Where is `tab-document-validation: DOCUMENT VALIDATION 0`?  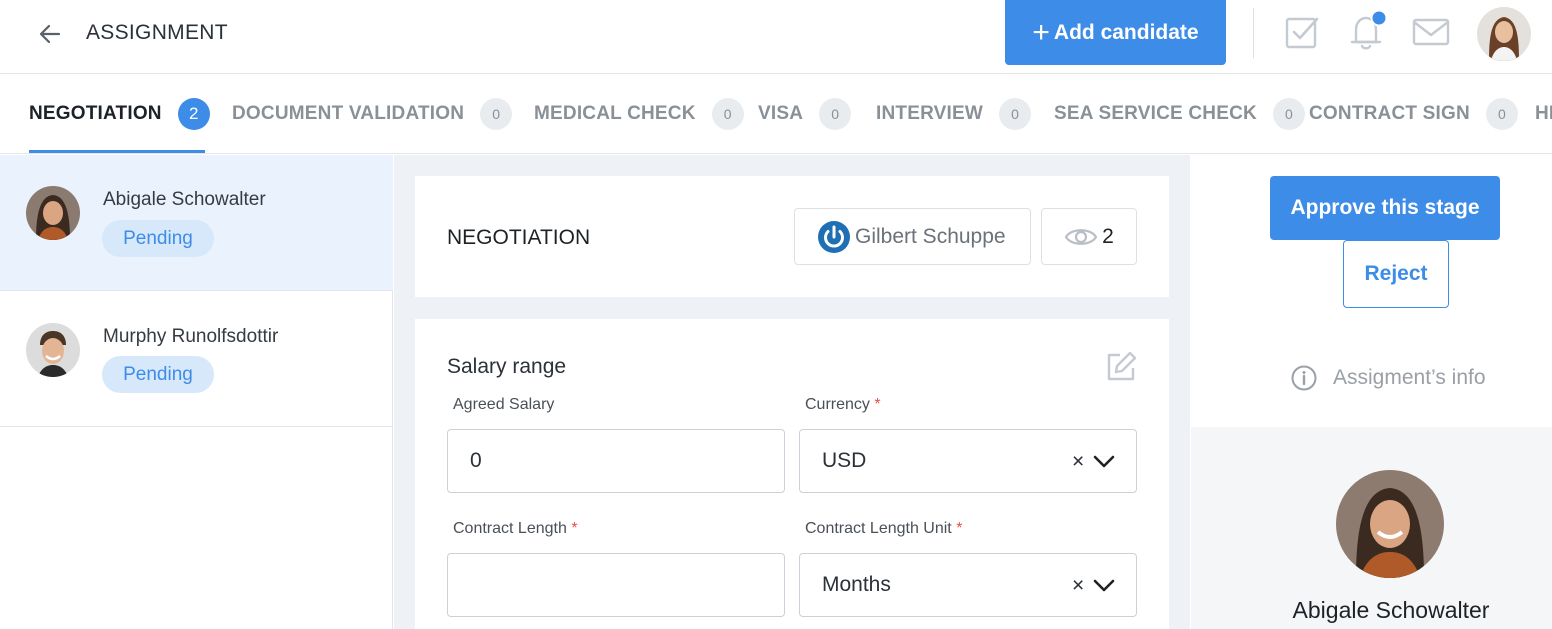 tab-document-validation: DOCUMENT VALIDATION 0 is located at coordinates (372, 113).